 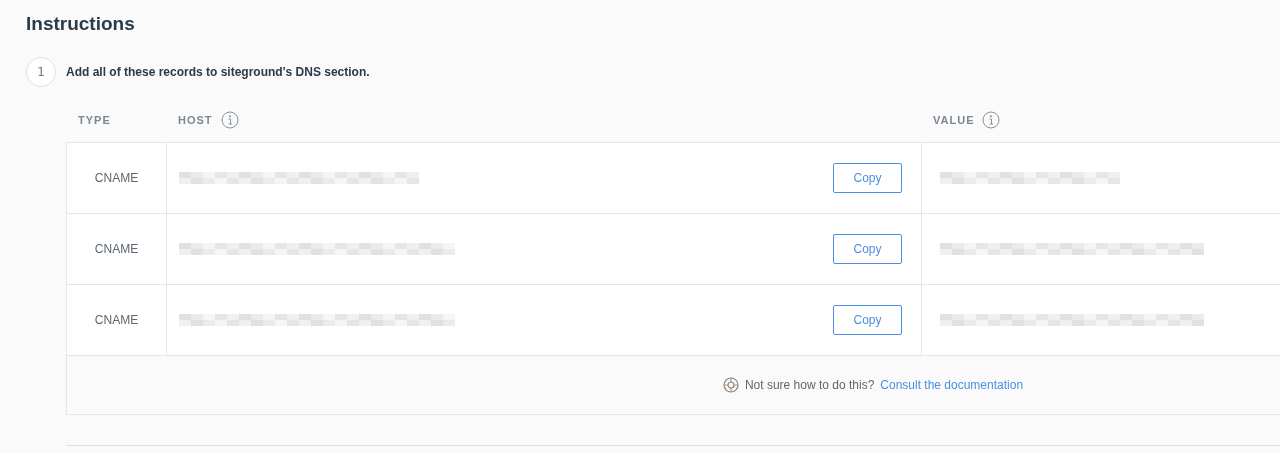 I want to click on section-title: Instructions, so click(x=81, y=24).